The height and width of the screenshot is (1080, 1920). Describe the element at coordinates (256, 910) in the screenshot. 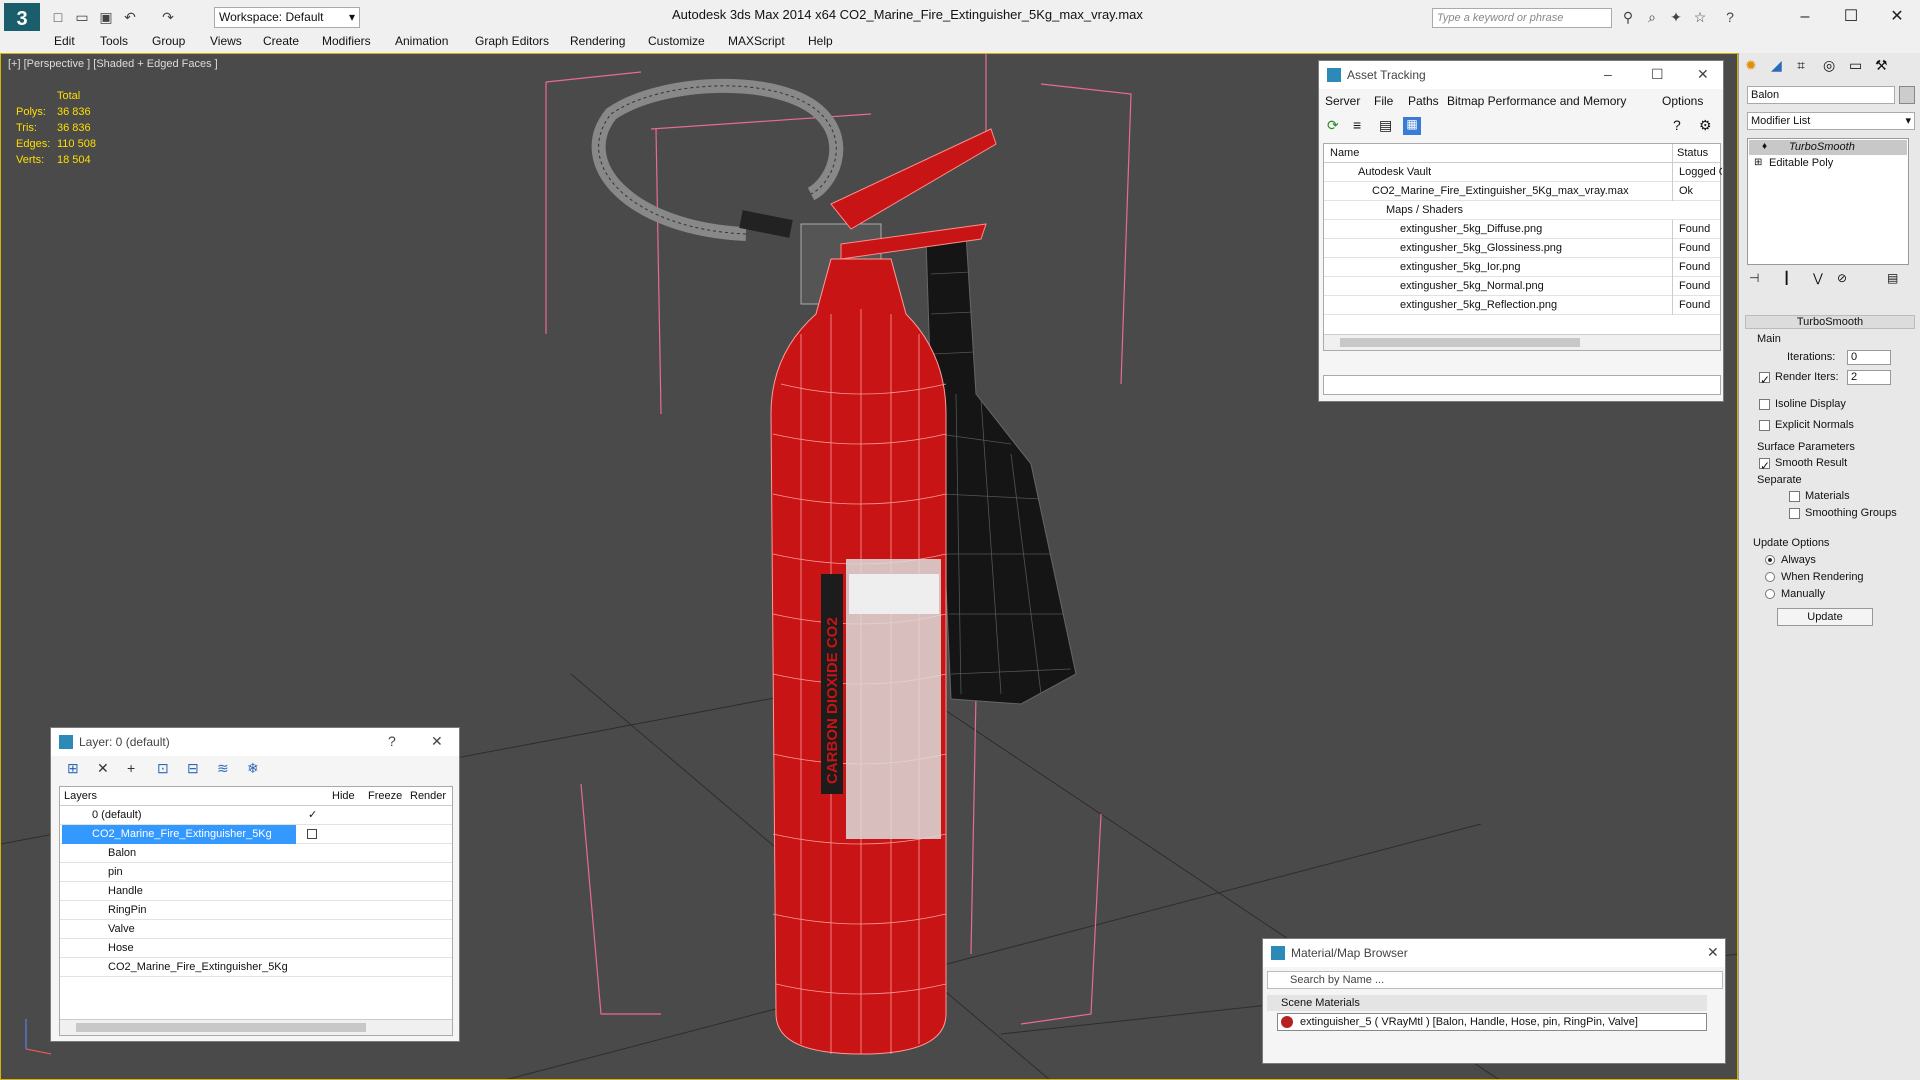

I see `layer-object-row: RingPin` at that location.